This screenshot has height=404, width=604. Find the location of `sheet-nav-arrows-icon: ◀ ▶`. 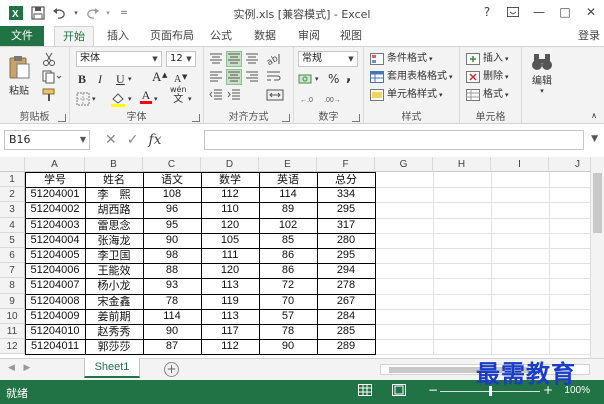

sheet-nav-arrows-icon: ◀ ▶ is located at coordinates (19, 368).